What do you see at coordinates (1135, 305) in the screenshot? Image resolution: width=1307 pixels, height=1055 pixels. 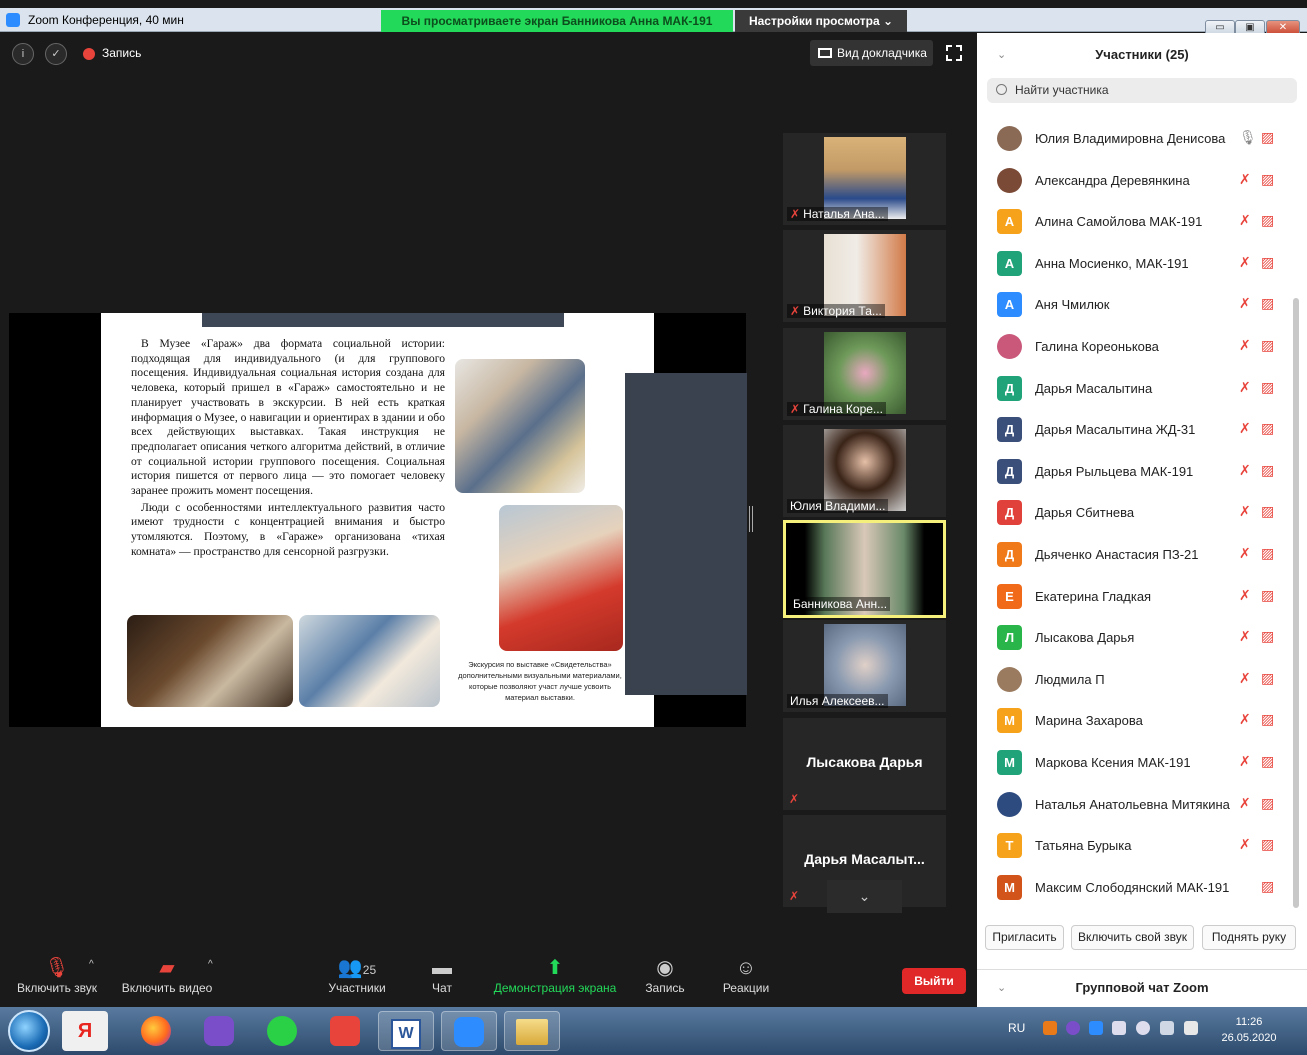 I see `participant-row: А Аня Чмилюк ✗ ▨` at bounding box center [1135, 305].